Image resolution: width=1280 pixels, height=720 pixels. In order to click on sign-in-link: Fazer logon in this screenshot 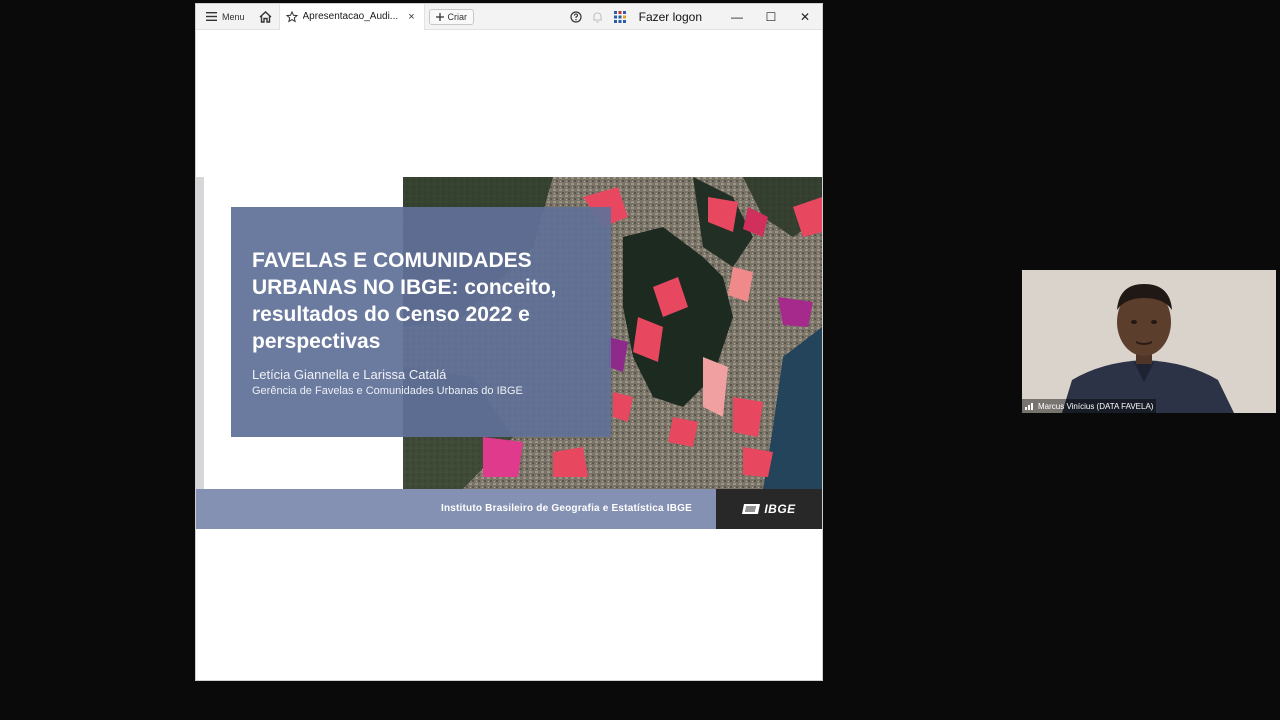, I will do `click(675, 17)`.